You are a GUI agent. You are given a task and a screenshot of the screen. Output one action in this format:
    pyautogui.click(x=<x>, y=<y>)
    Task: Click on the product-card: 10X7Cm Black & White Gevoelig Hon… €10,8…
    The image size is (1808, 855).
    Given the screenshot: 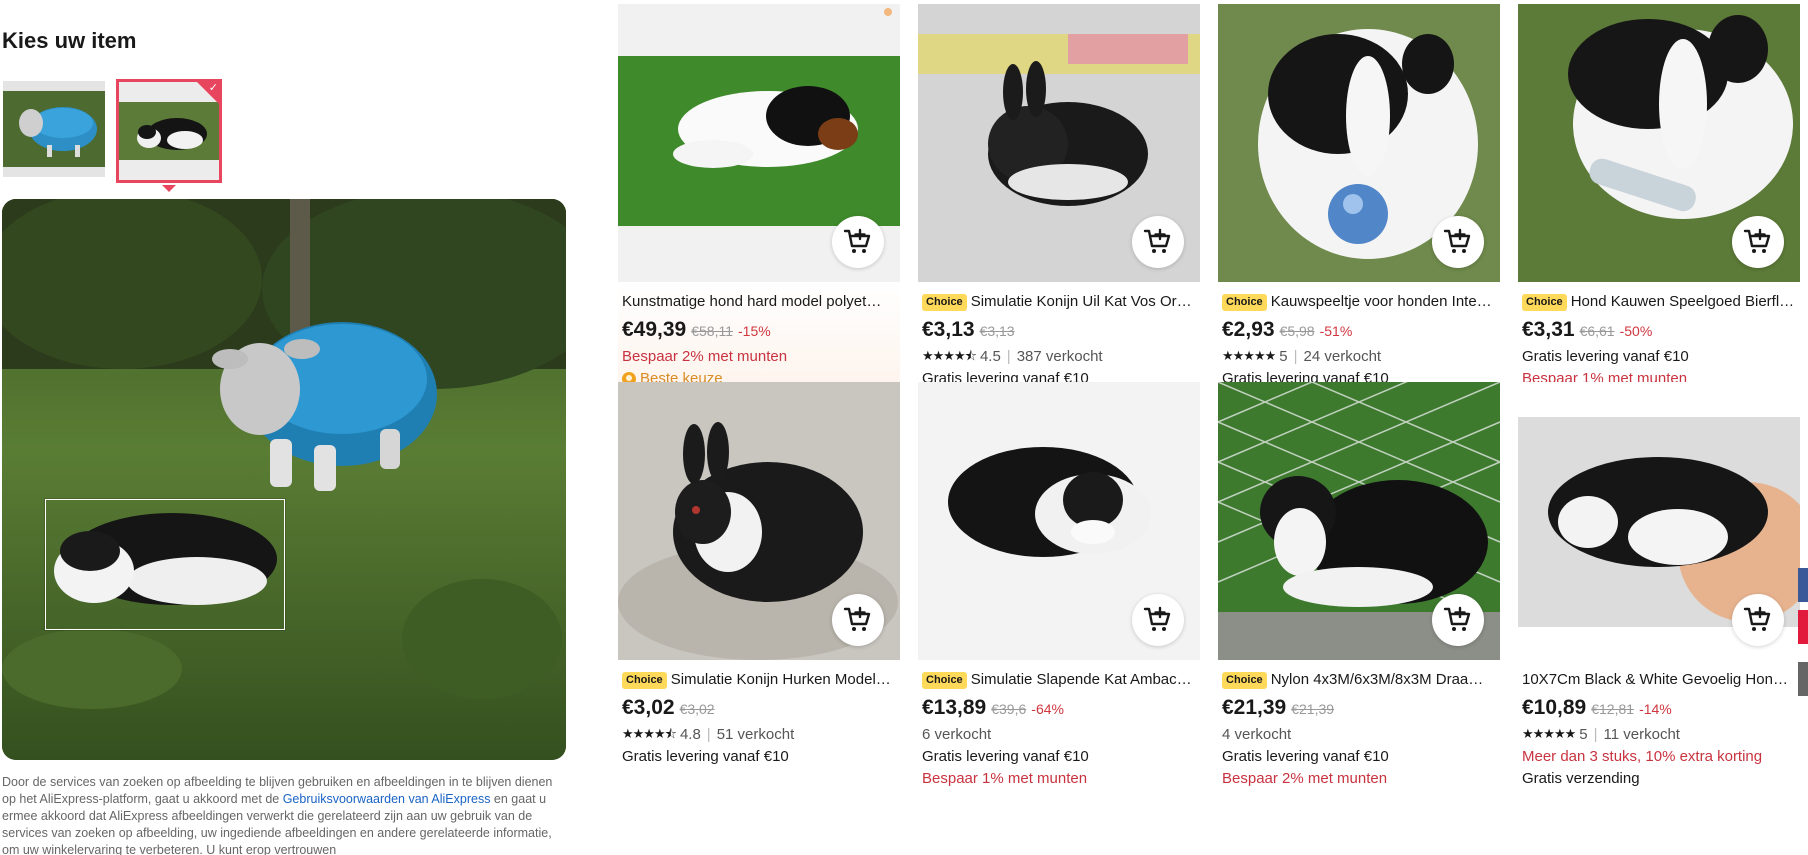 What is the action you would take?
    pyautogui.click(x=1659, y=588)
    